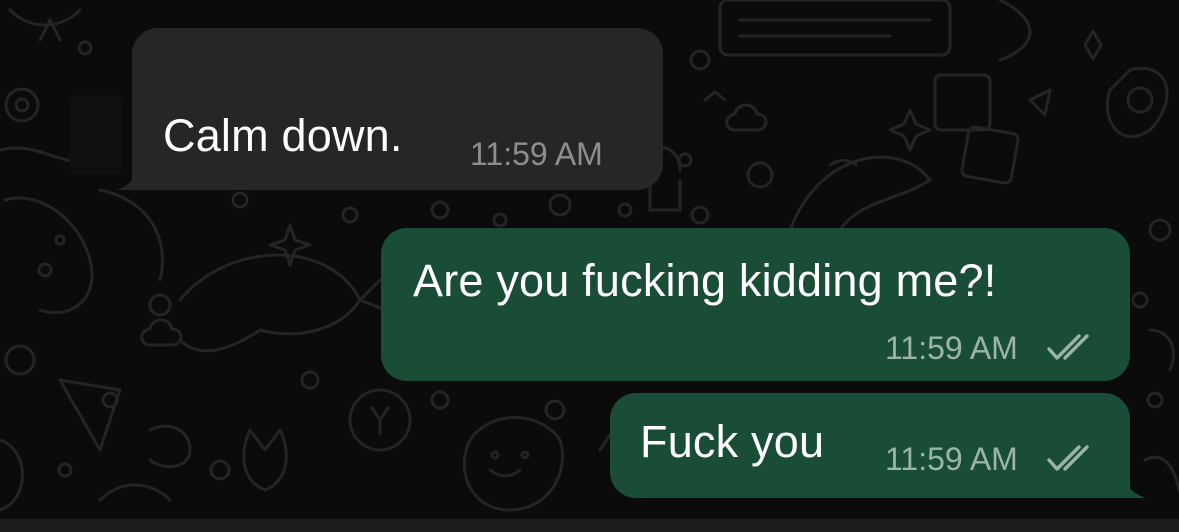 The height and width of the screenshot is (532, 1179). I want to click on message-text: Are you fucking kidding me?!, so click(705, 280).